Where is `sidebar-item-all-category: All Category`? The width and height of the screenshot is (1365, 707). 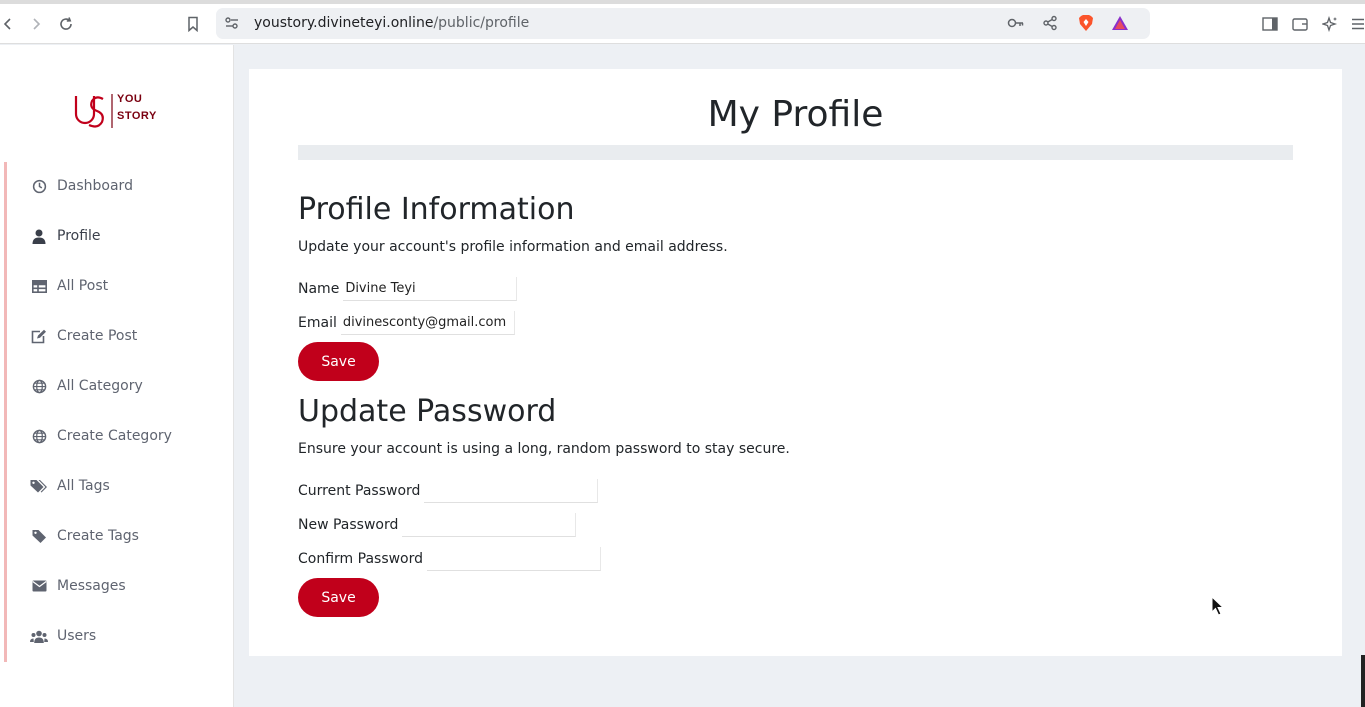
sidebar-item-all-category: All Category is located at coordinates (86, 386).